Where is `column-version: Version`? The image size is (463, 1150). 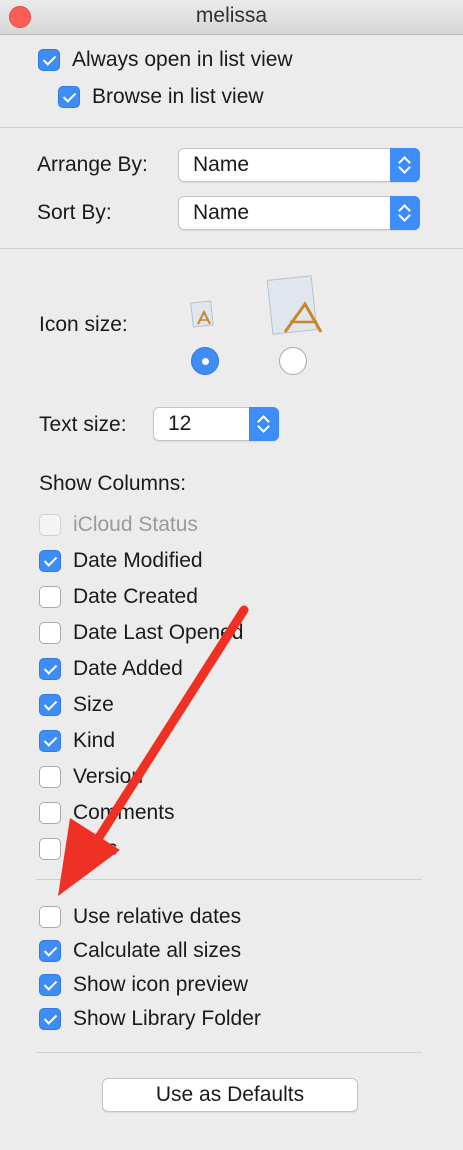
column-version: Version is located at coordinates (91, 777).